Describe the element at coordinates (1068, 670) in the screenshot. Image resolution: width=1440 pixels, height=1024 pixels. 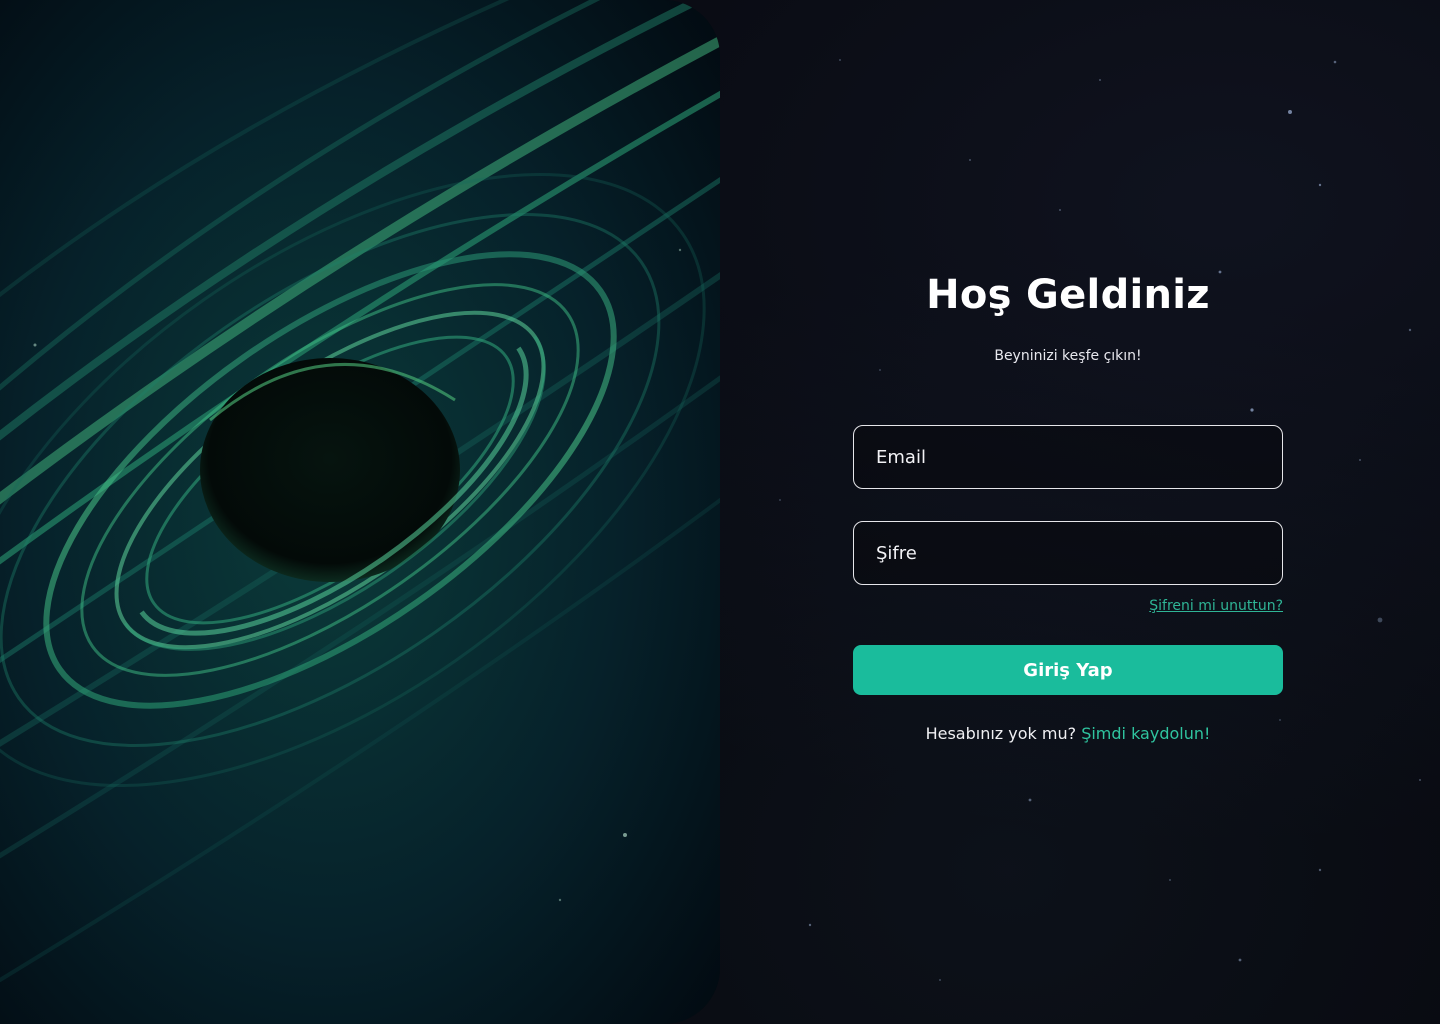
I see `login-button: Giriş Yap` at that location.